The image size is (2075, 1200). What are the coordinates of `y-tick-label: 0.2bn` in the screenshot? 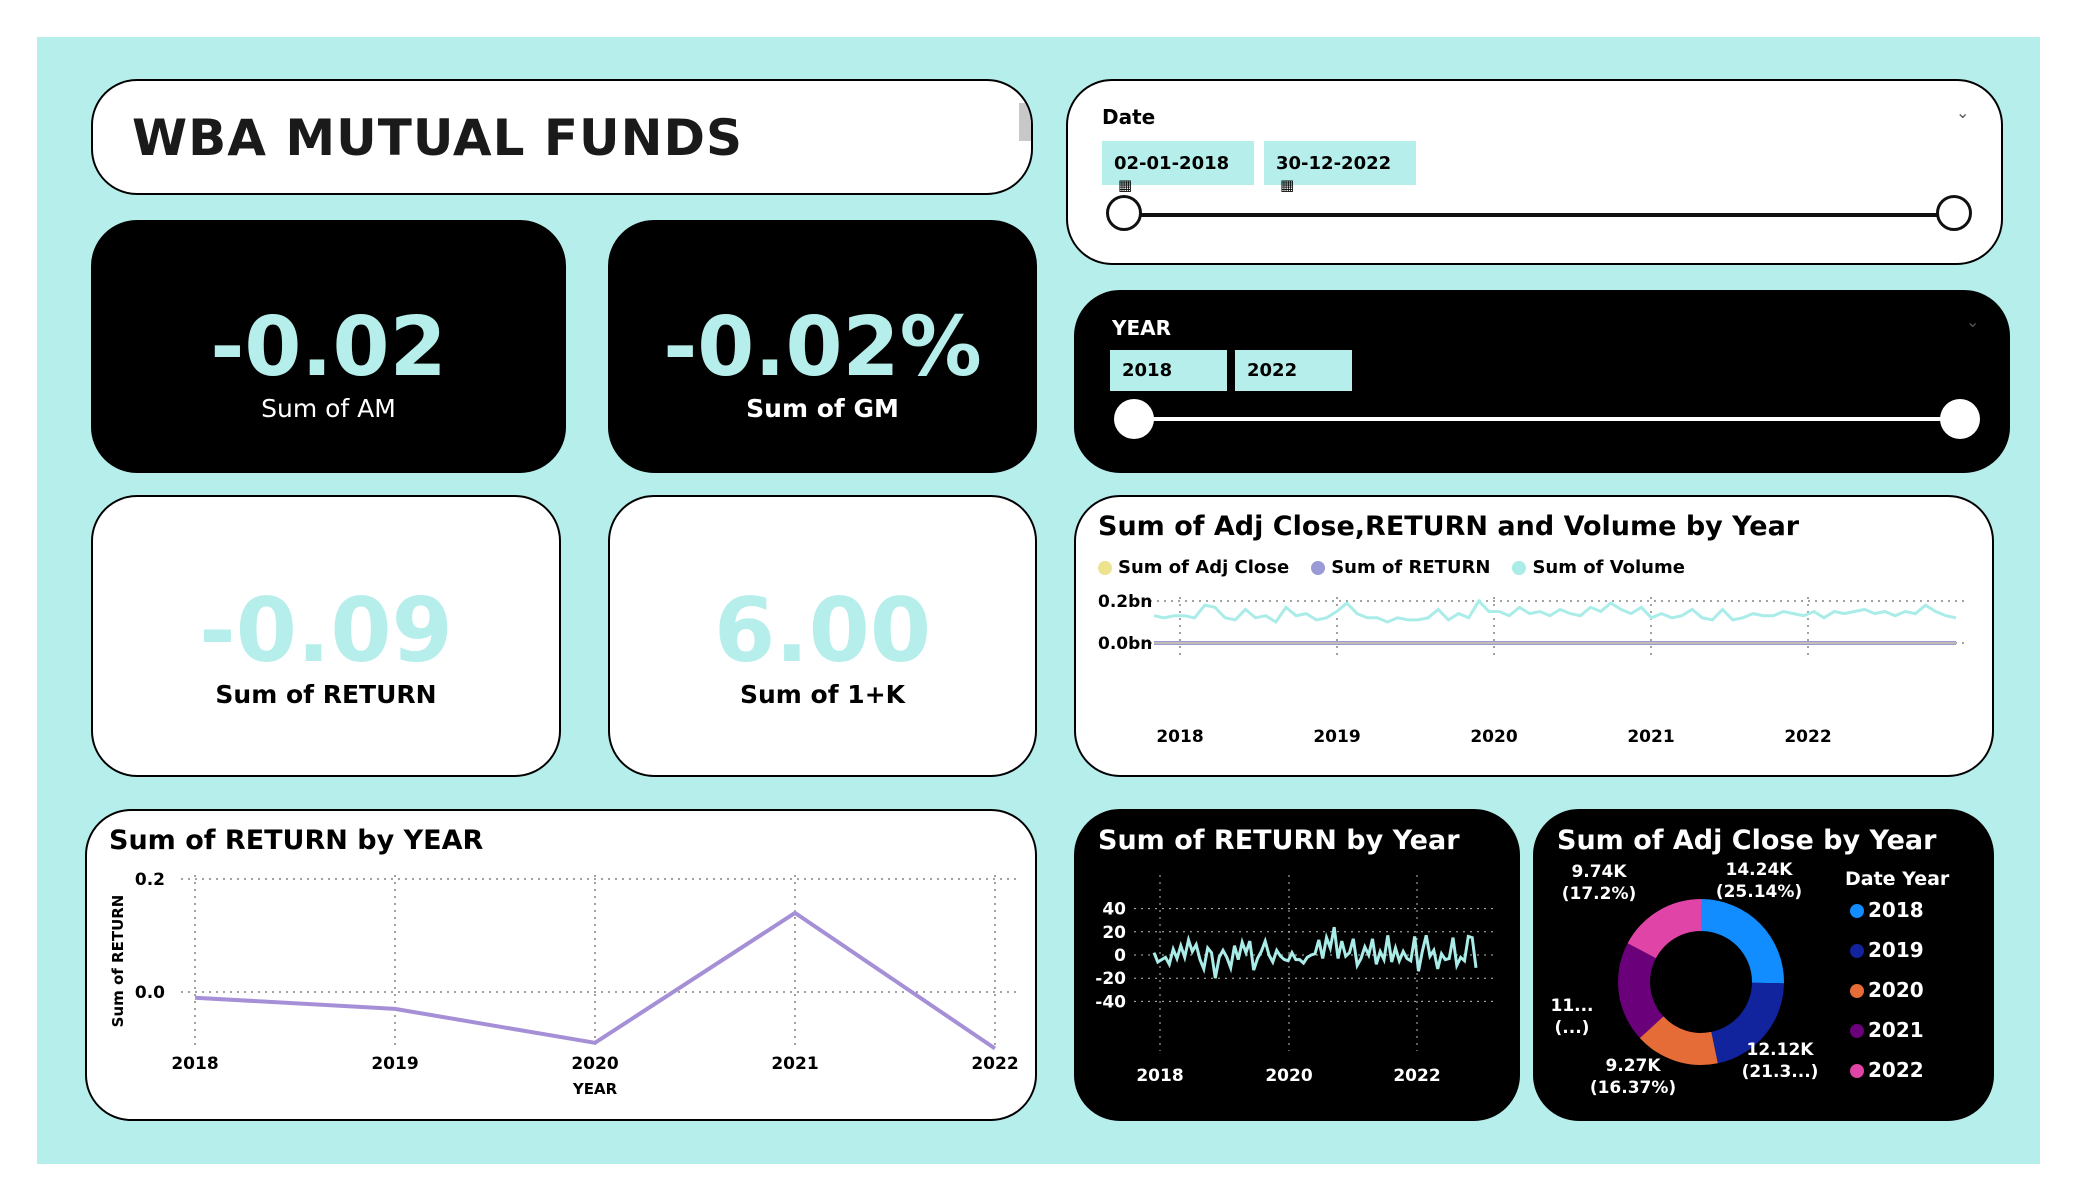 It's located at (1125, 602).